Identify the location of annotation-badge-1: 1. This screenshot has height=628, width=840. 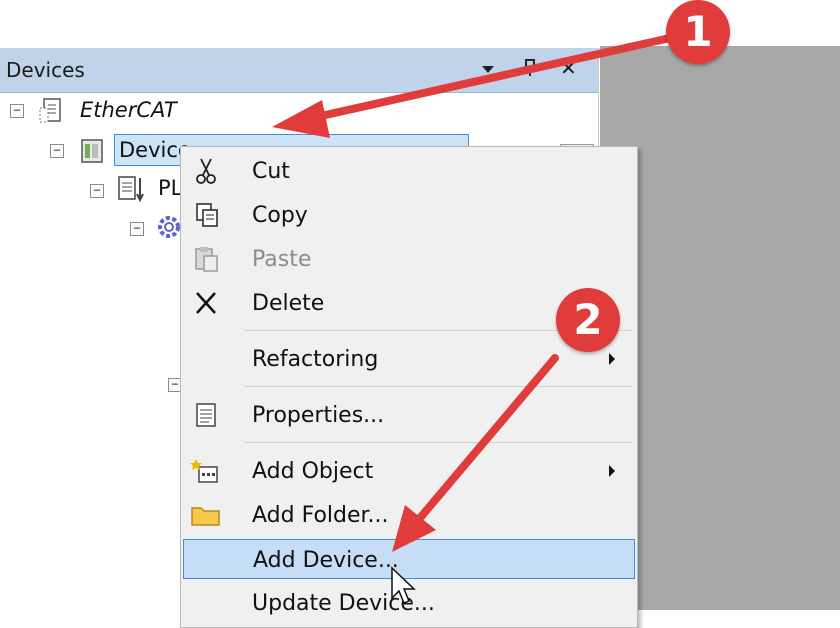
(698, 32).